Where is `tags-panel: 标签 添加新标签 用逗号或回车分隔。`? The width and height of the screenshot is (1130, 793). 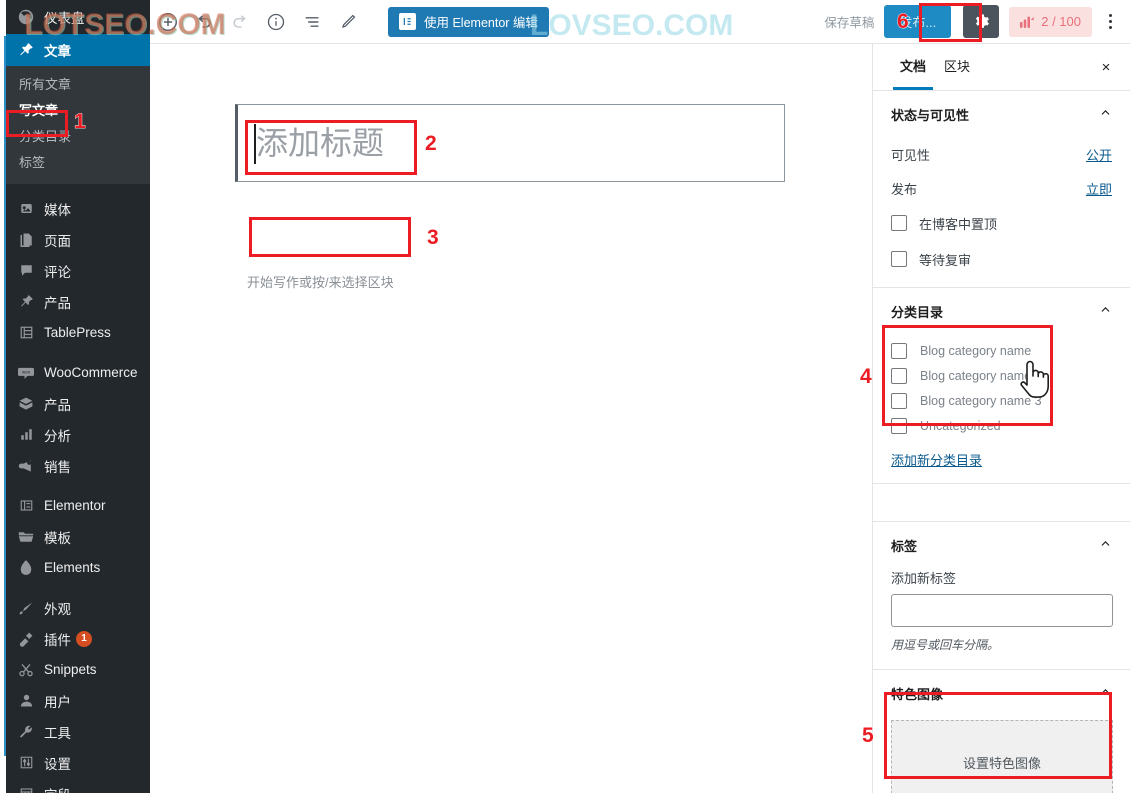 tags-panel: 标签 添加新标签 用逗号或回车分隔。 is located at coordinates (1001, 596).